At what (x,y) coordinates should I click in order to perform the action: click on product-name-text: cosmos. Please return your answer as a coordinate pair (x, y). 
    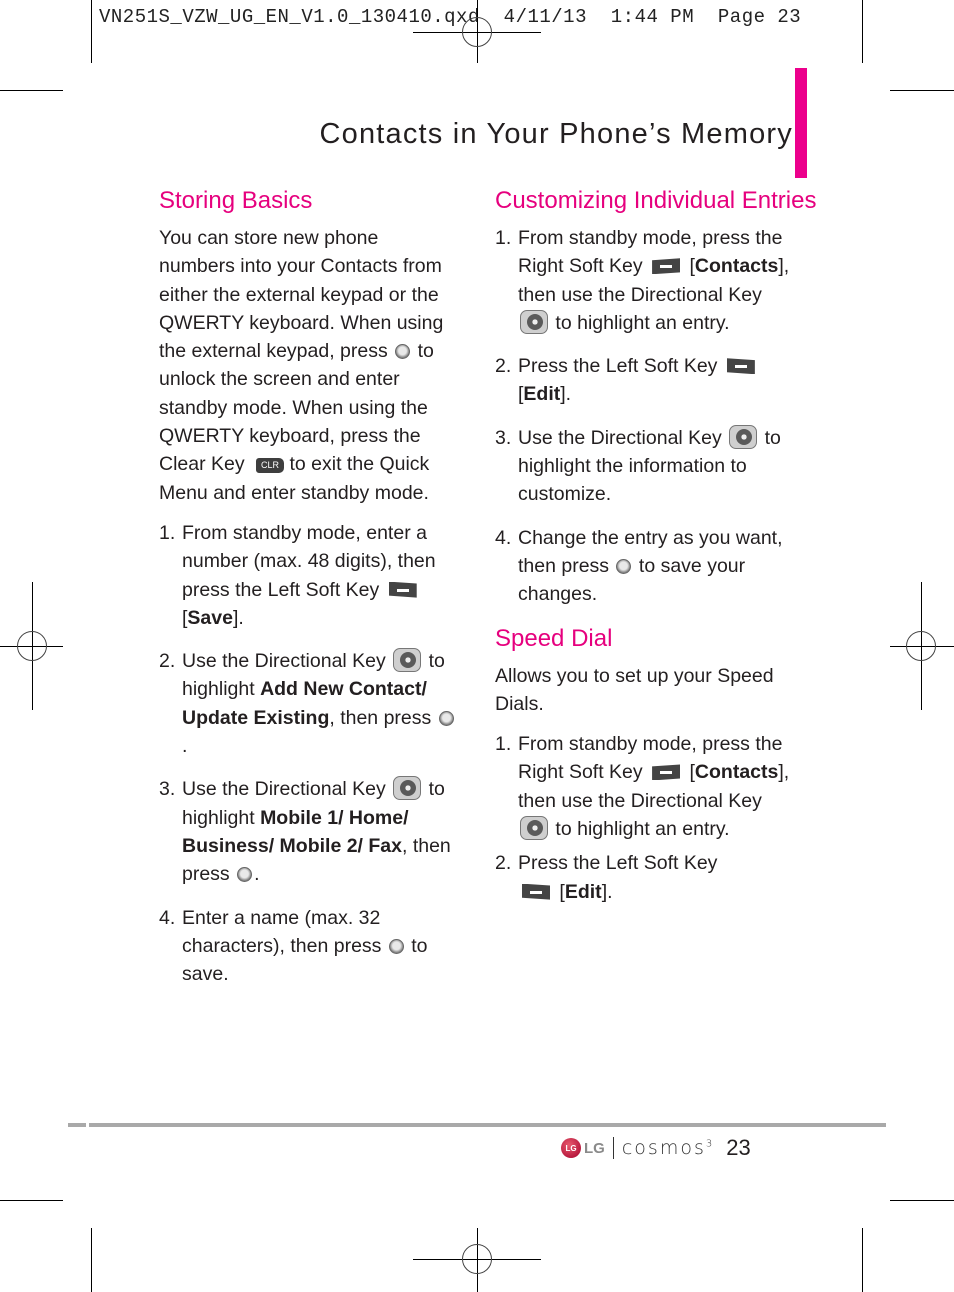
    Looking at the image, I should click on (663, 1148).